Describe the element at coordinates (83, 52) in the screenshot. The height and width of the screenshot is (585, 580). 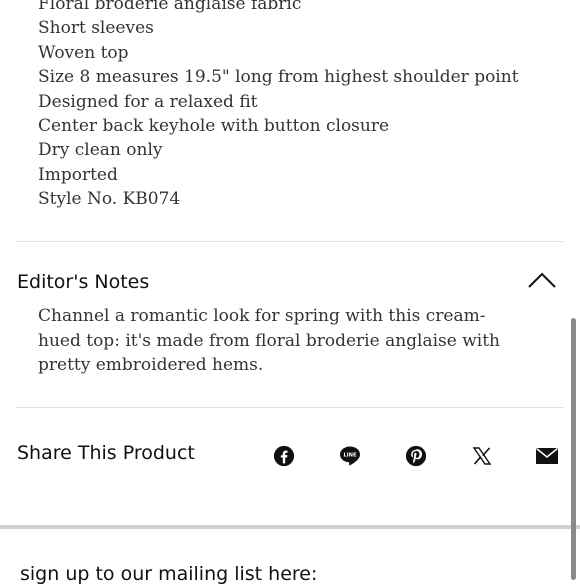
I see `detail-item: Woven top` at that location.